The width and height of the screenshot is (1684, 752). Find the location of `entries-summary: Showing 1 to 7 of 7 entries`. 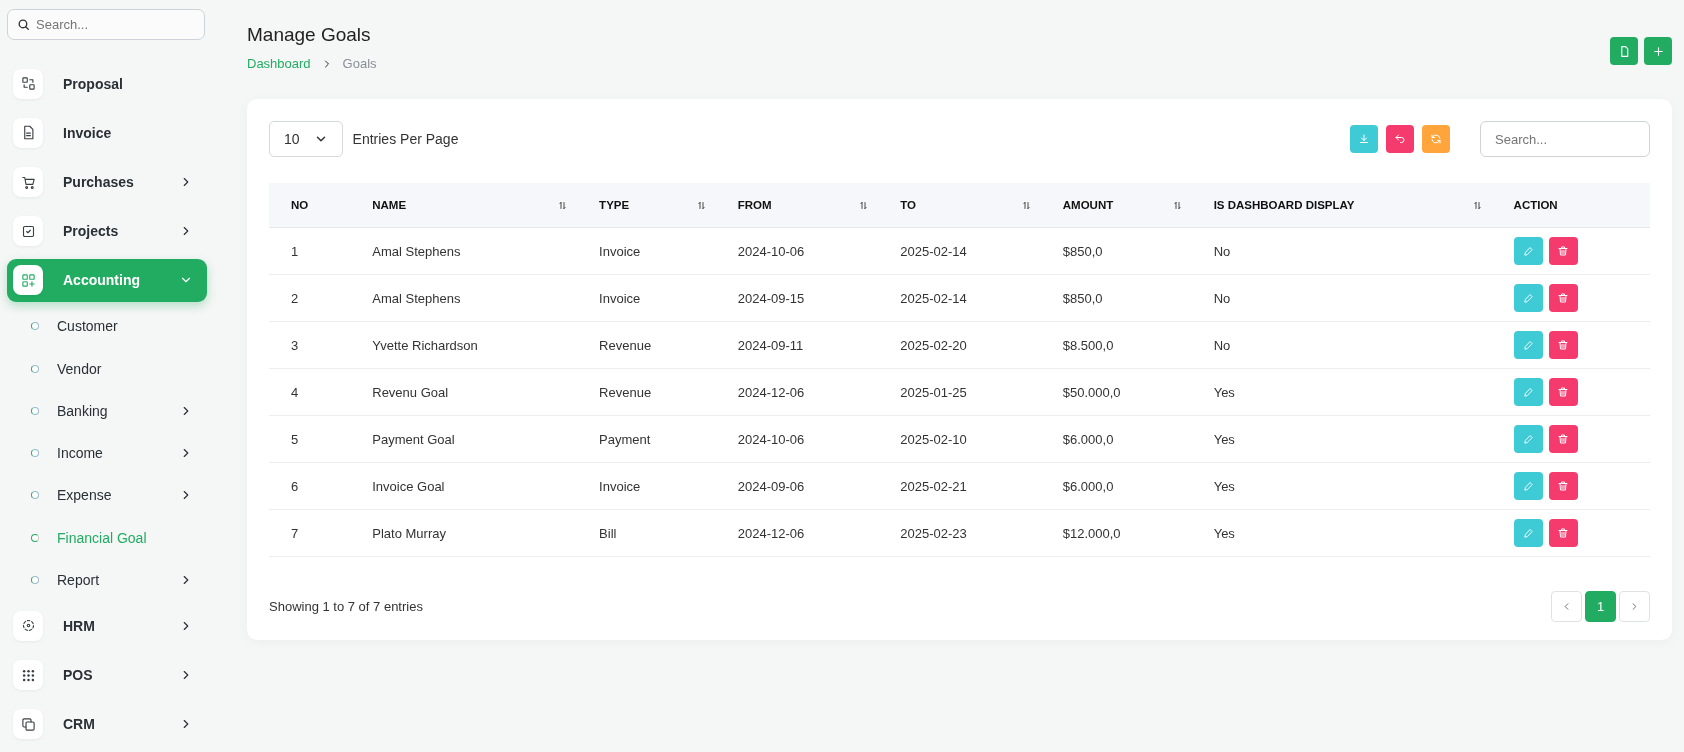

entries-summary: Showing 1 to 7 of 7 entries is located at coordinates (346, 606).